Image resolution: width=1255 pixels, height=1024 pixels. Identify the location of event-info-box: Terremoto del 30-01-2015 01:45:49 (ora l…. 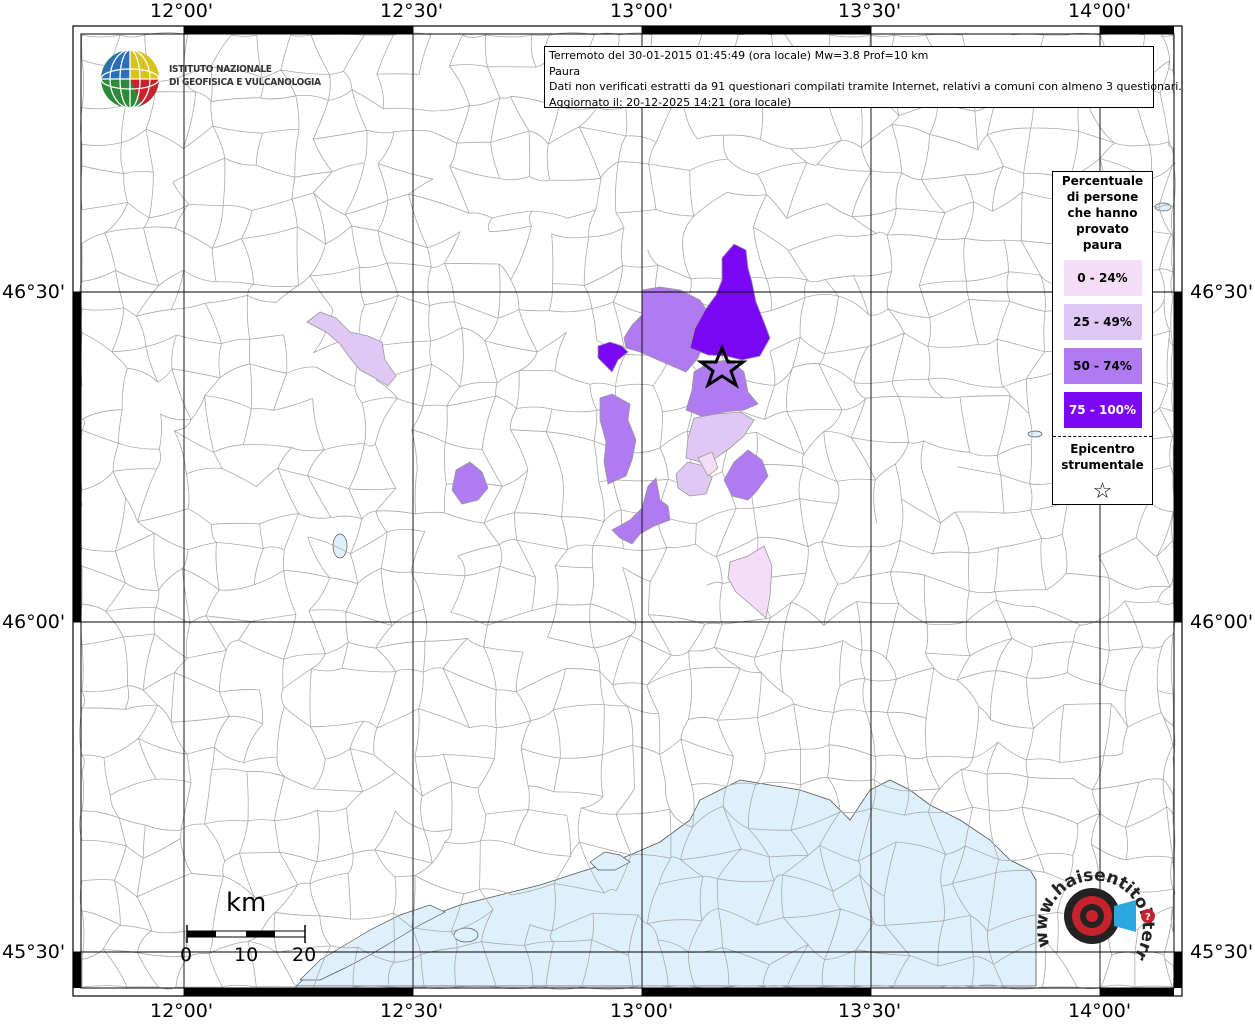
(863, 77).